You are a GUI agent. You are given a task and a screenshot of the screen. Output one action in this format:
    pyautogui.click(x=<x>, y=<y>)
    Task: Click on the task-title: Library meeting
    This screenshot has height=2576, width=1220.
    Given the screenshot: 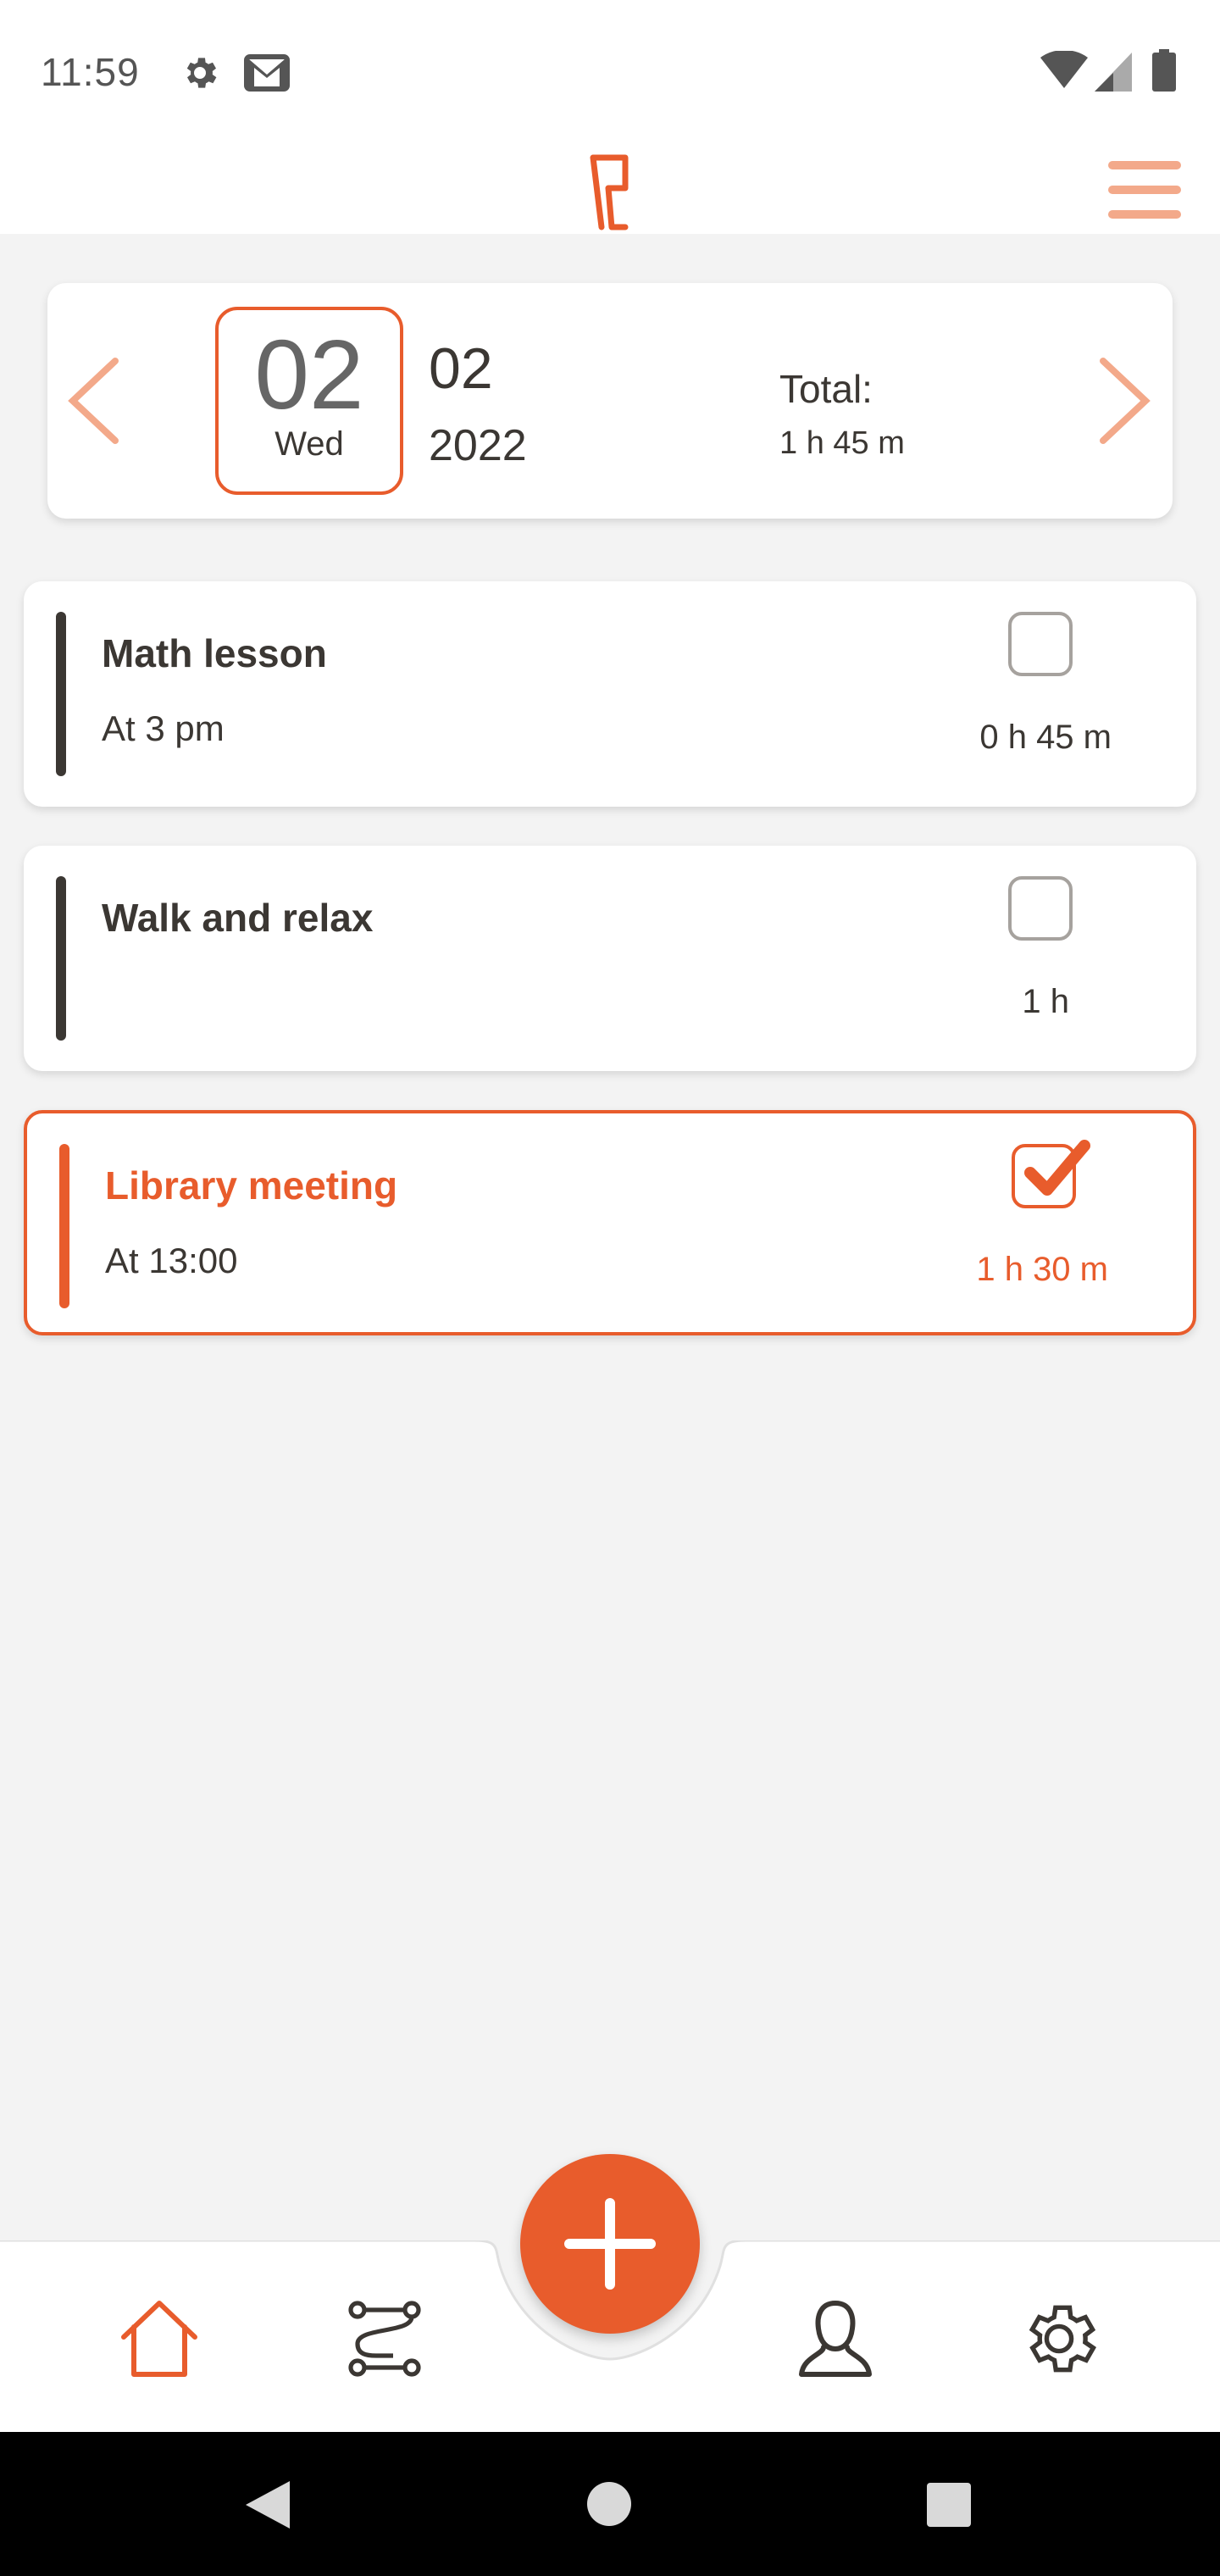 What is the action you would take?
    pyautogui.click(x=251, y=1185)
    